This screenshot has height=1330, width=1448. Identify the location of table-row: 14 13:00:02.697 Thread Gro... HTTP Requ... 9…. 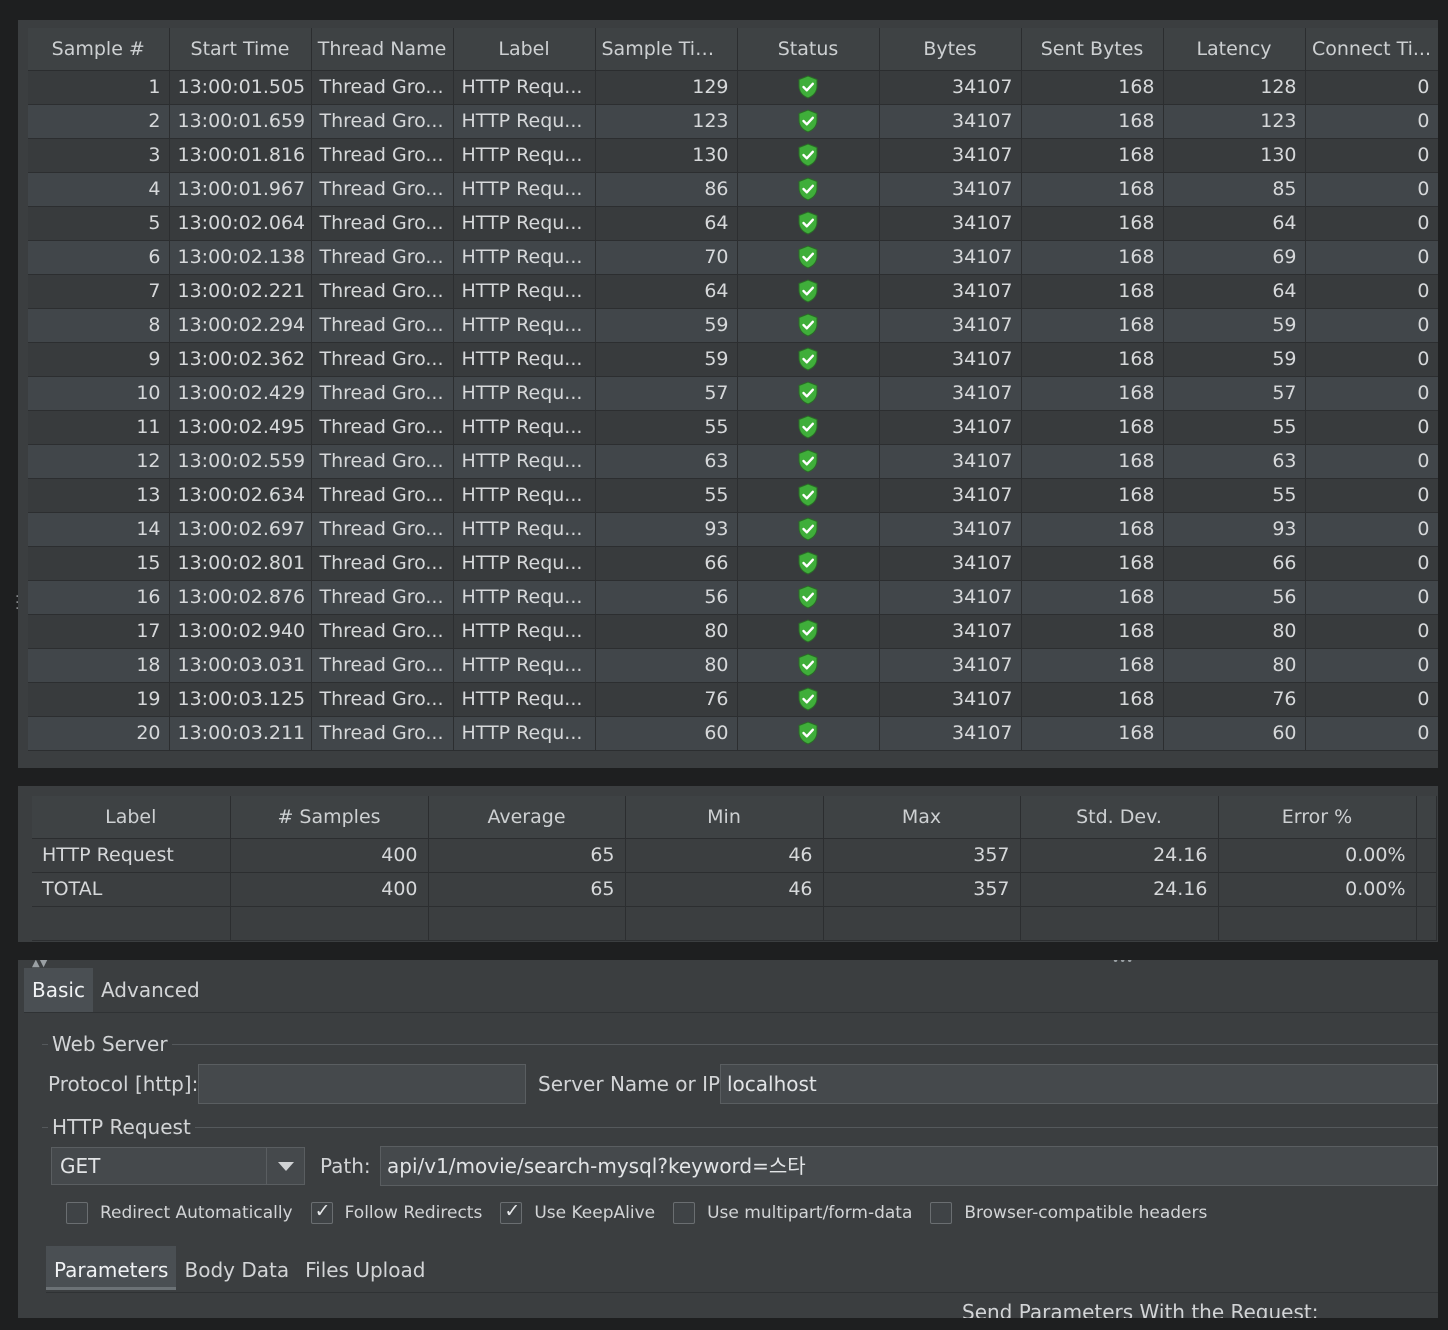
(733, 529).